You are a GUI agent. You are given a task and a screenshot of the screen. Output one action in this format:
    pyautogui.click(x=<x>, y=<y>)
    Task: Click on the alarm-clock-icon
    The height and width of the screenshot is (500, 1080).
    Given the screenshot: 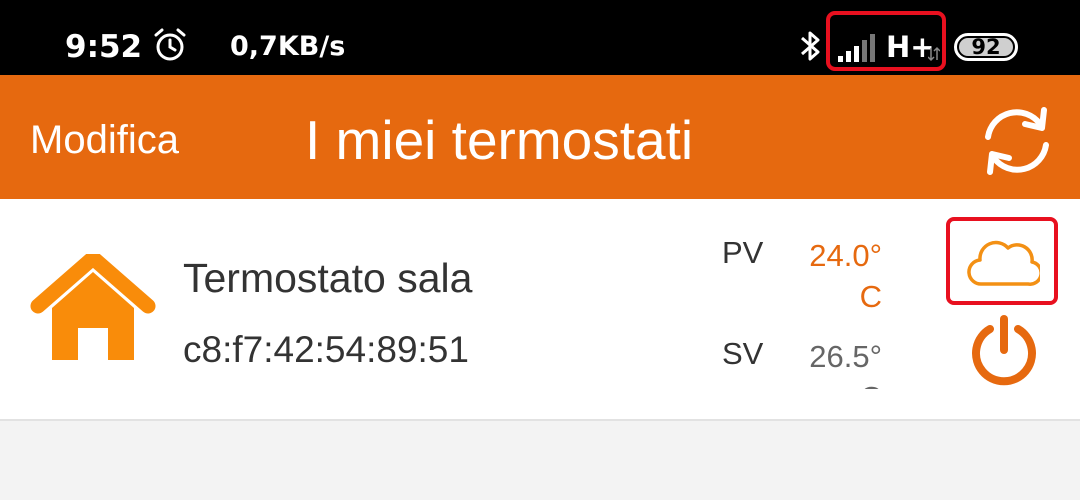 What is the action you would take?
    pyautogui.click(x=170, y=44)
    